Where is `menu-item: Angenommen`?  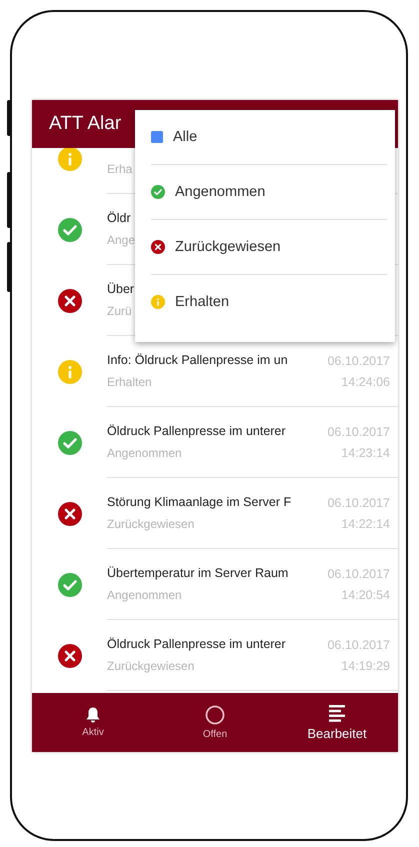
menu-item: Angenommen is located at coordinates (269, 192).